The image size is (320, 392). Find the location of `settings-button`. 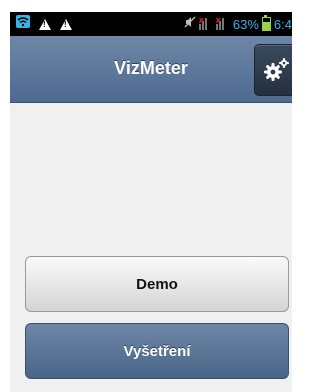

settings-button is located at coordinates (273, 70).